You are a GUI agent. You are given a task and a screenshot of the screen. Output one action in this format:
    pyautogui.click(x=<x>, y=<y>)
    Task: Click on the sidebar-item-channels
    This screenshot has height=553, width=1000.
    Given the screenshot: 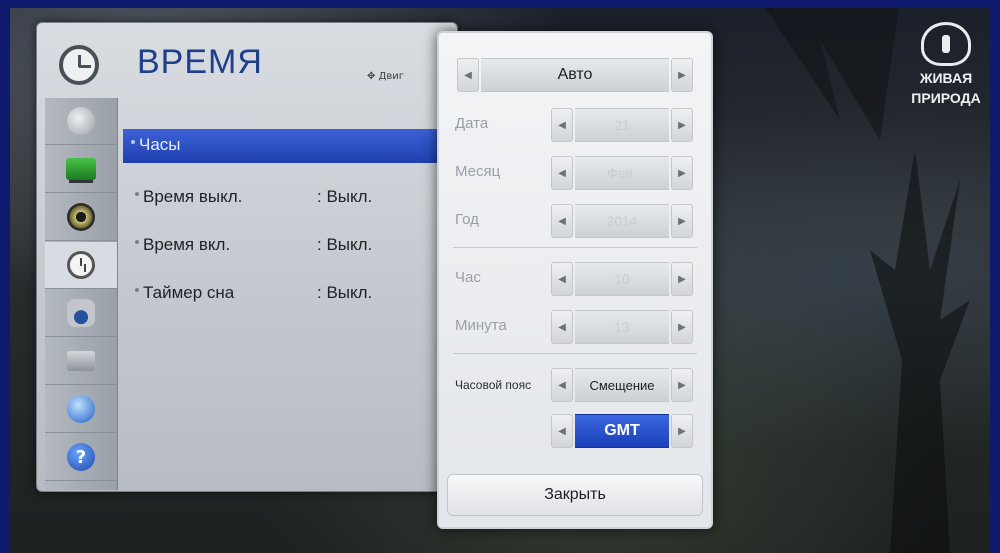 What is the action you would take?
    pyautogui.click(x=81, y=121)
    